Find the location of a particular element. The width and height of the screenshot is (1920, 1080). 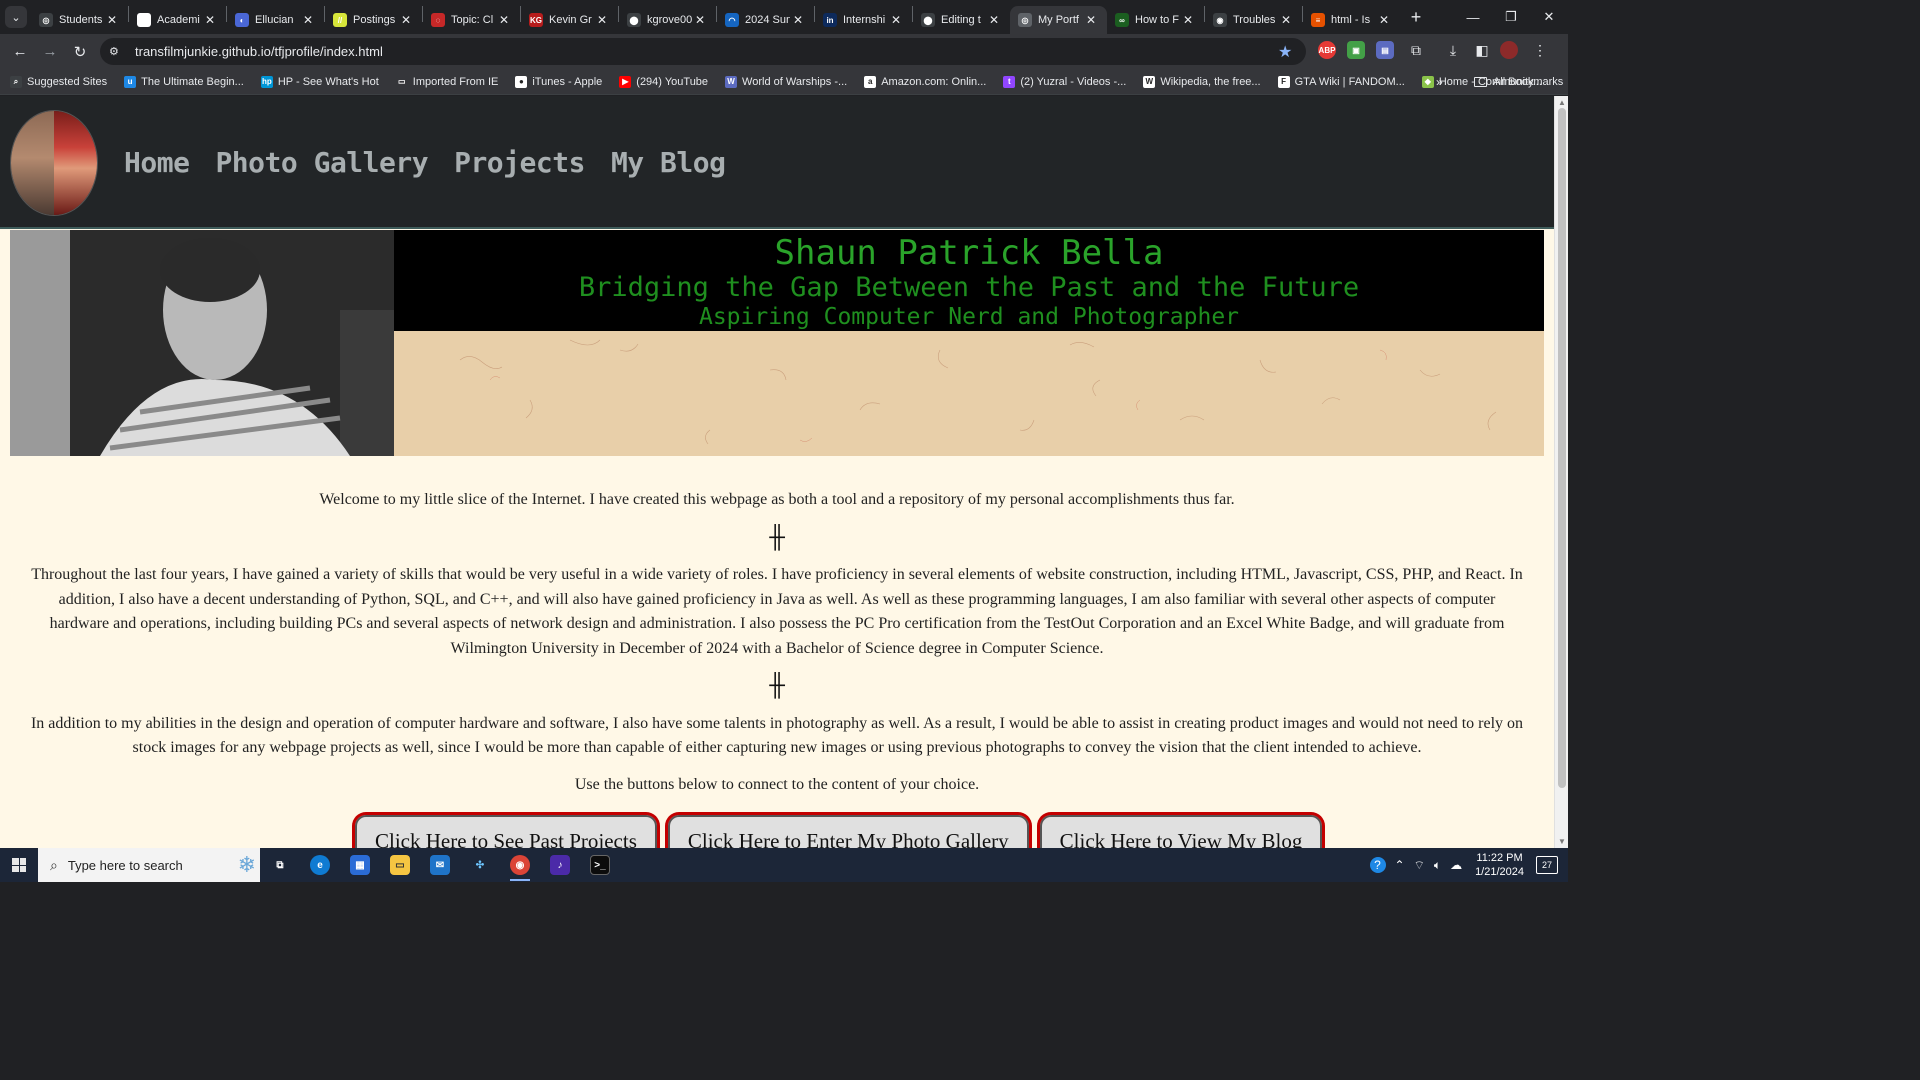

notification-center-icon: 27 is located at coordinates (1547, 865).